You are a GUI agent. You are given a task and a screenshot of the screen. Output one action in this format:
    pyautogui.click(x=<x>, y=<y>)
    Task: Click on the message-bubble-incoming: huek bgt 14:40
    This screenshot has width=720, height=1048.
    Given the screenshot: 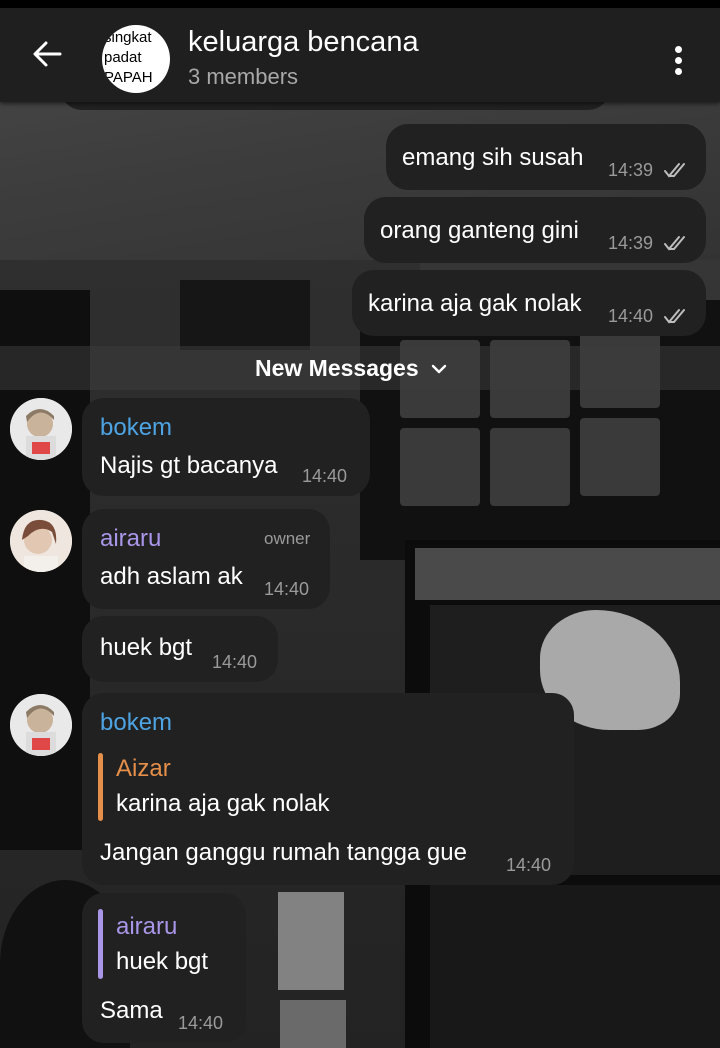 What is the action you would take?
    pyautogui.click(x=180, y=649)
    